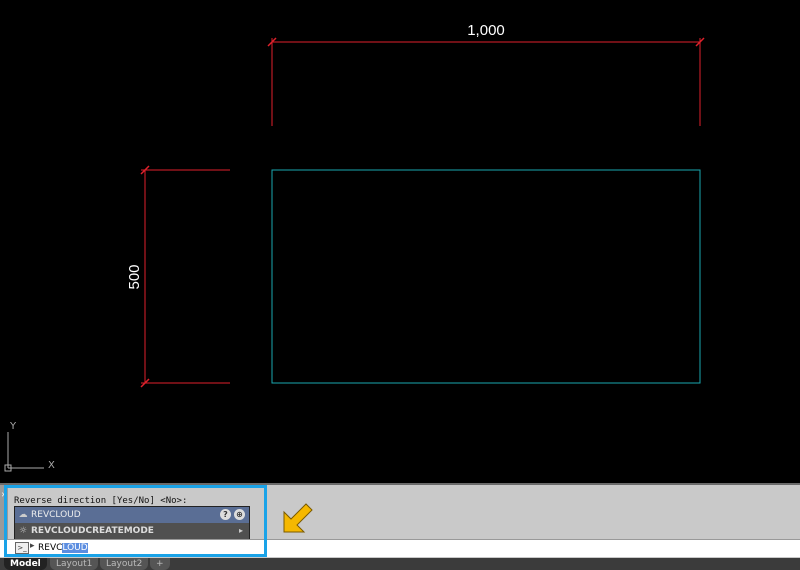 This screenshot has width=800, height=570. I want to click on ucs-y-label: Y, so click(13, 426).